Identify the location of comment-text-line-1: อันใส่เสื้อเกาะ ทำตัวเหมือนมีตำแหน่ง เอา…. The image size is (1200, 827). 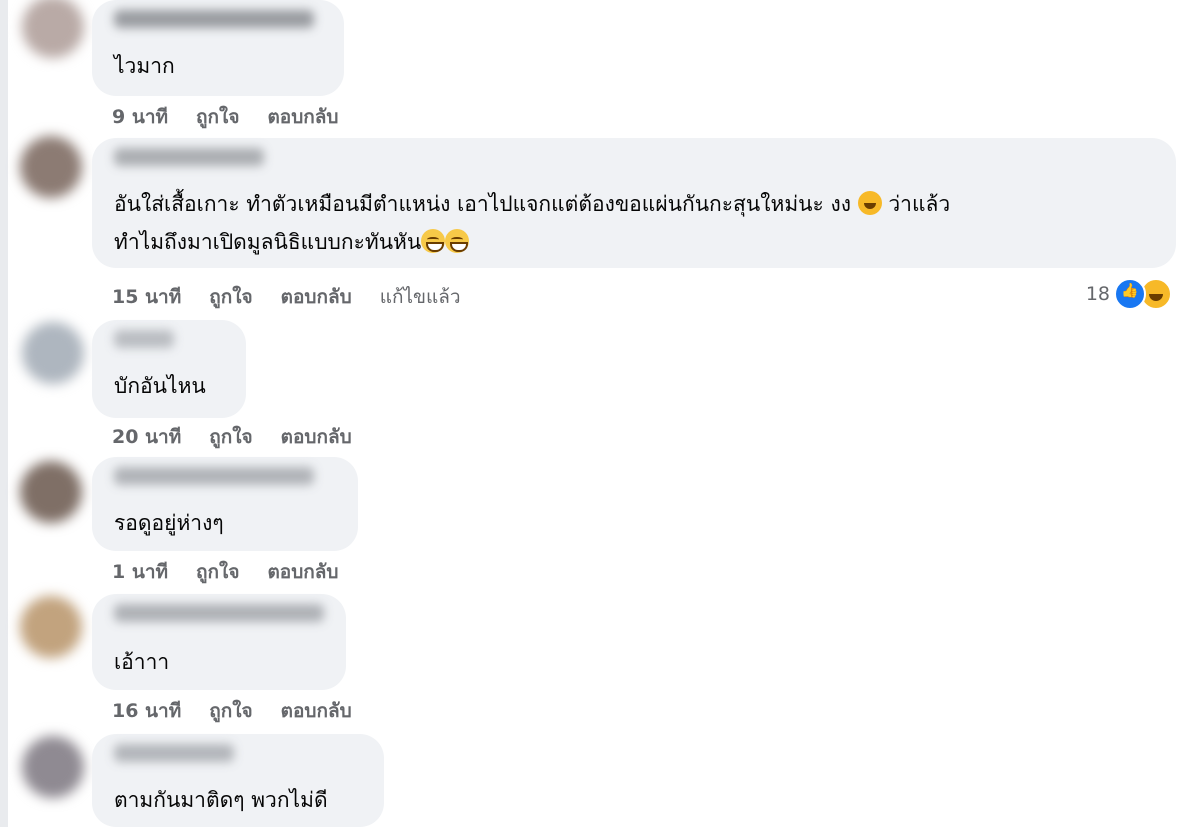
(532, 204).